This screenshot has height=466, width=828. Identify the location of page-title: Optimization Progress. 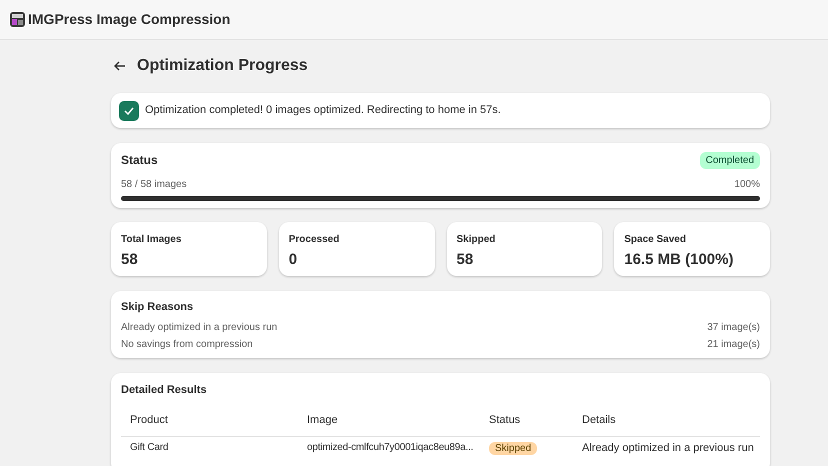
(222, 66).